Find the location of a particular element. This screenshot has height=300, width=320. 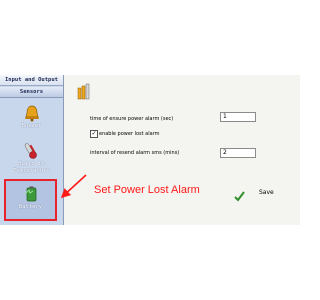

sidebar-item-temperature: Build-in Temparature is located at coordinates (31, 158).